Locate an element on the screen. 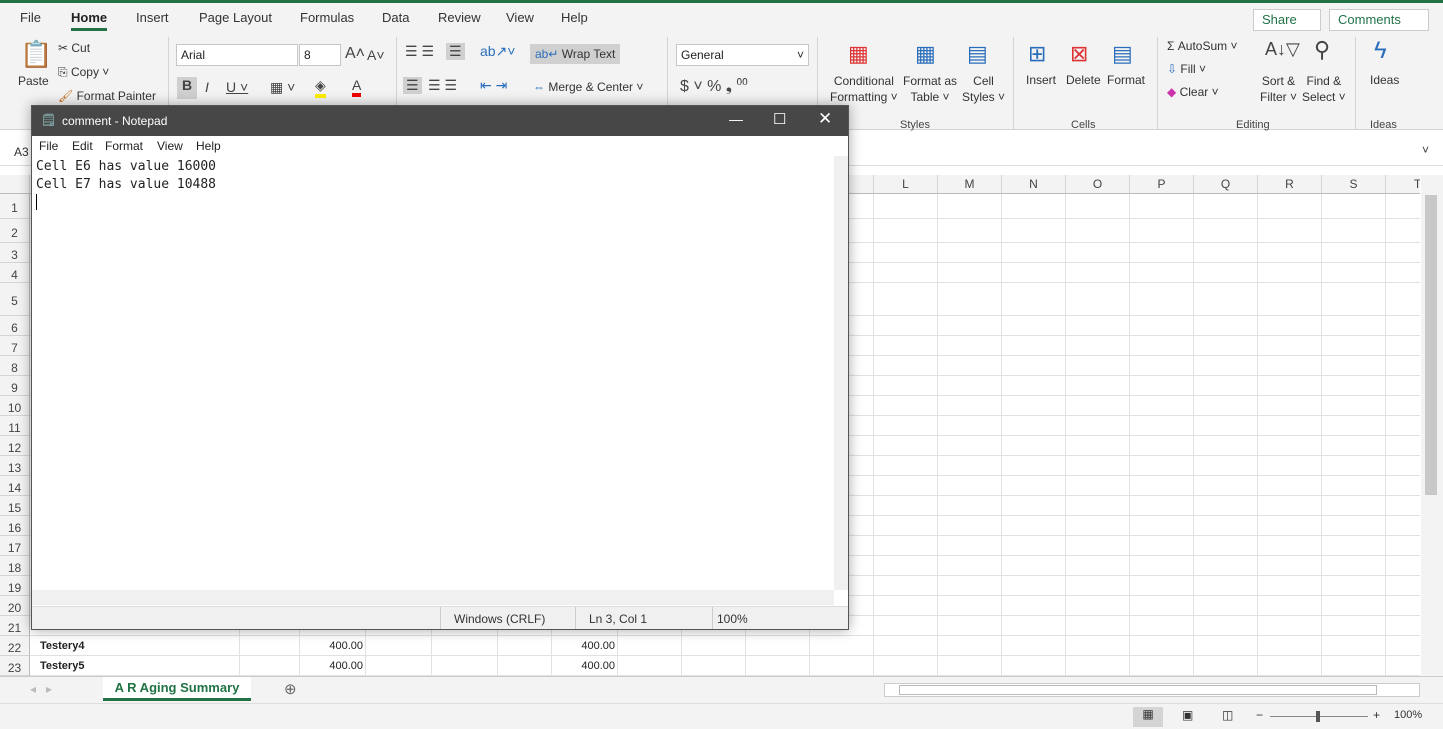  tab-view: View is located at coordinates (520, 17).